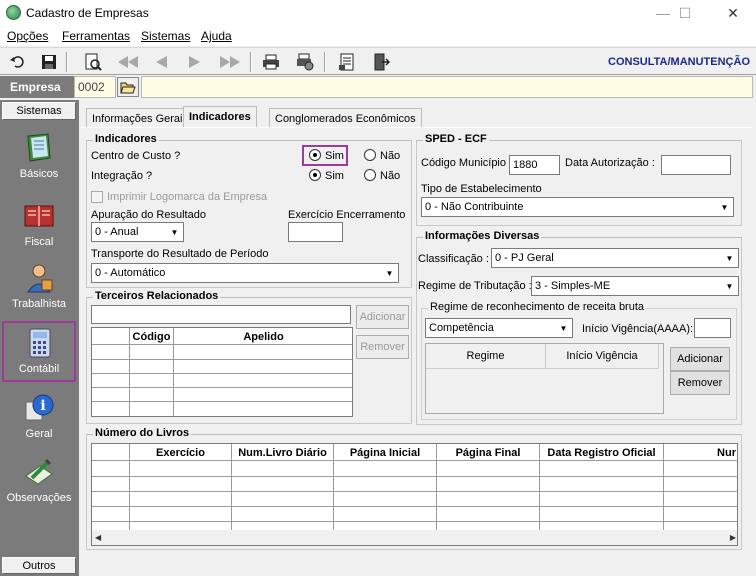  I want to click on preview-icon, so click(93, 62).